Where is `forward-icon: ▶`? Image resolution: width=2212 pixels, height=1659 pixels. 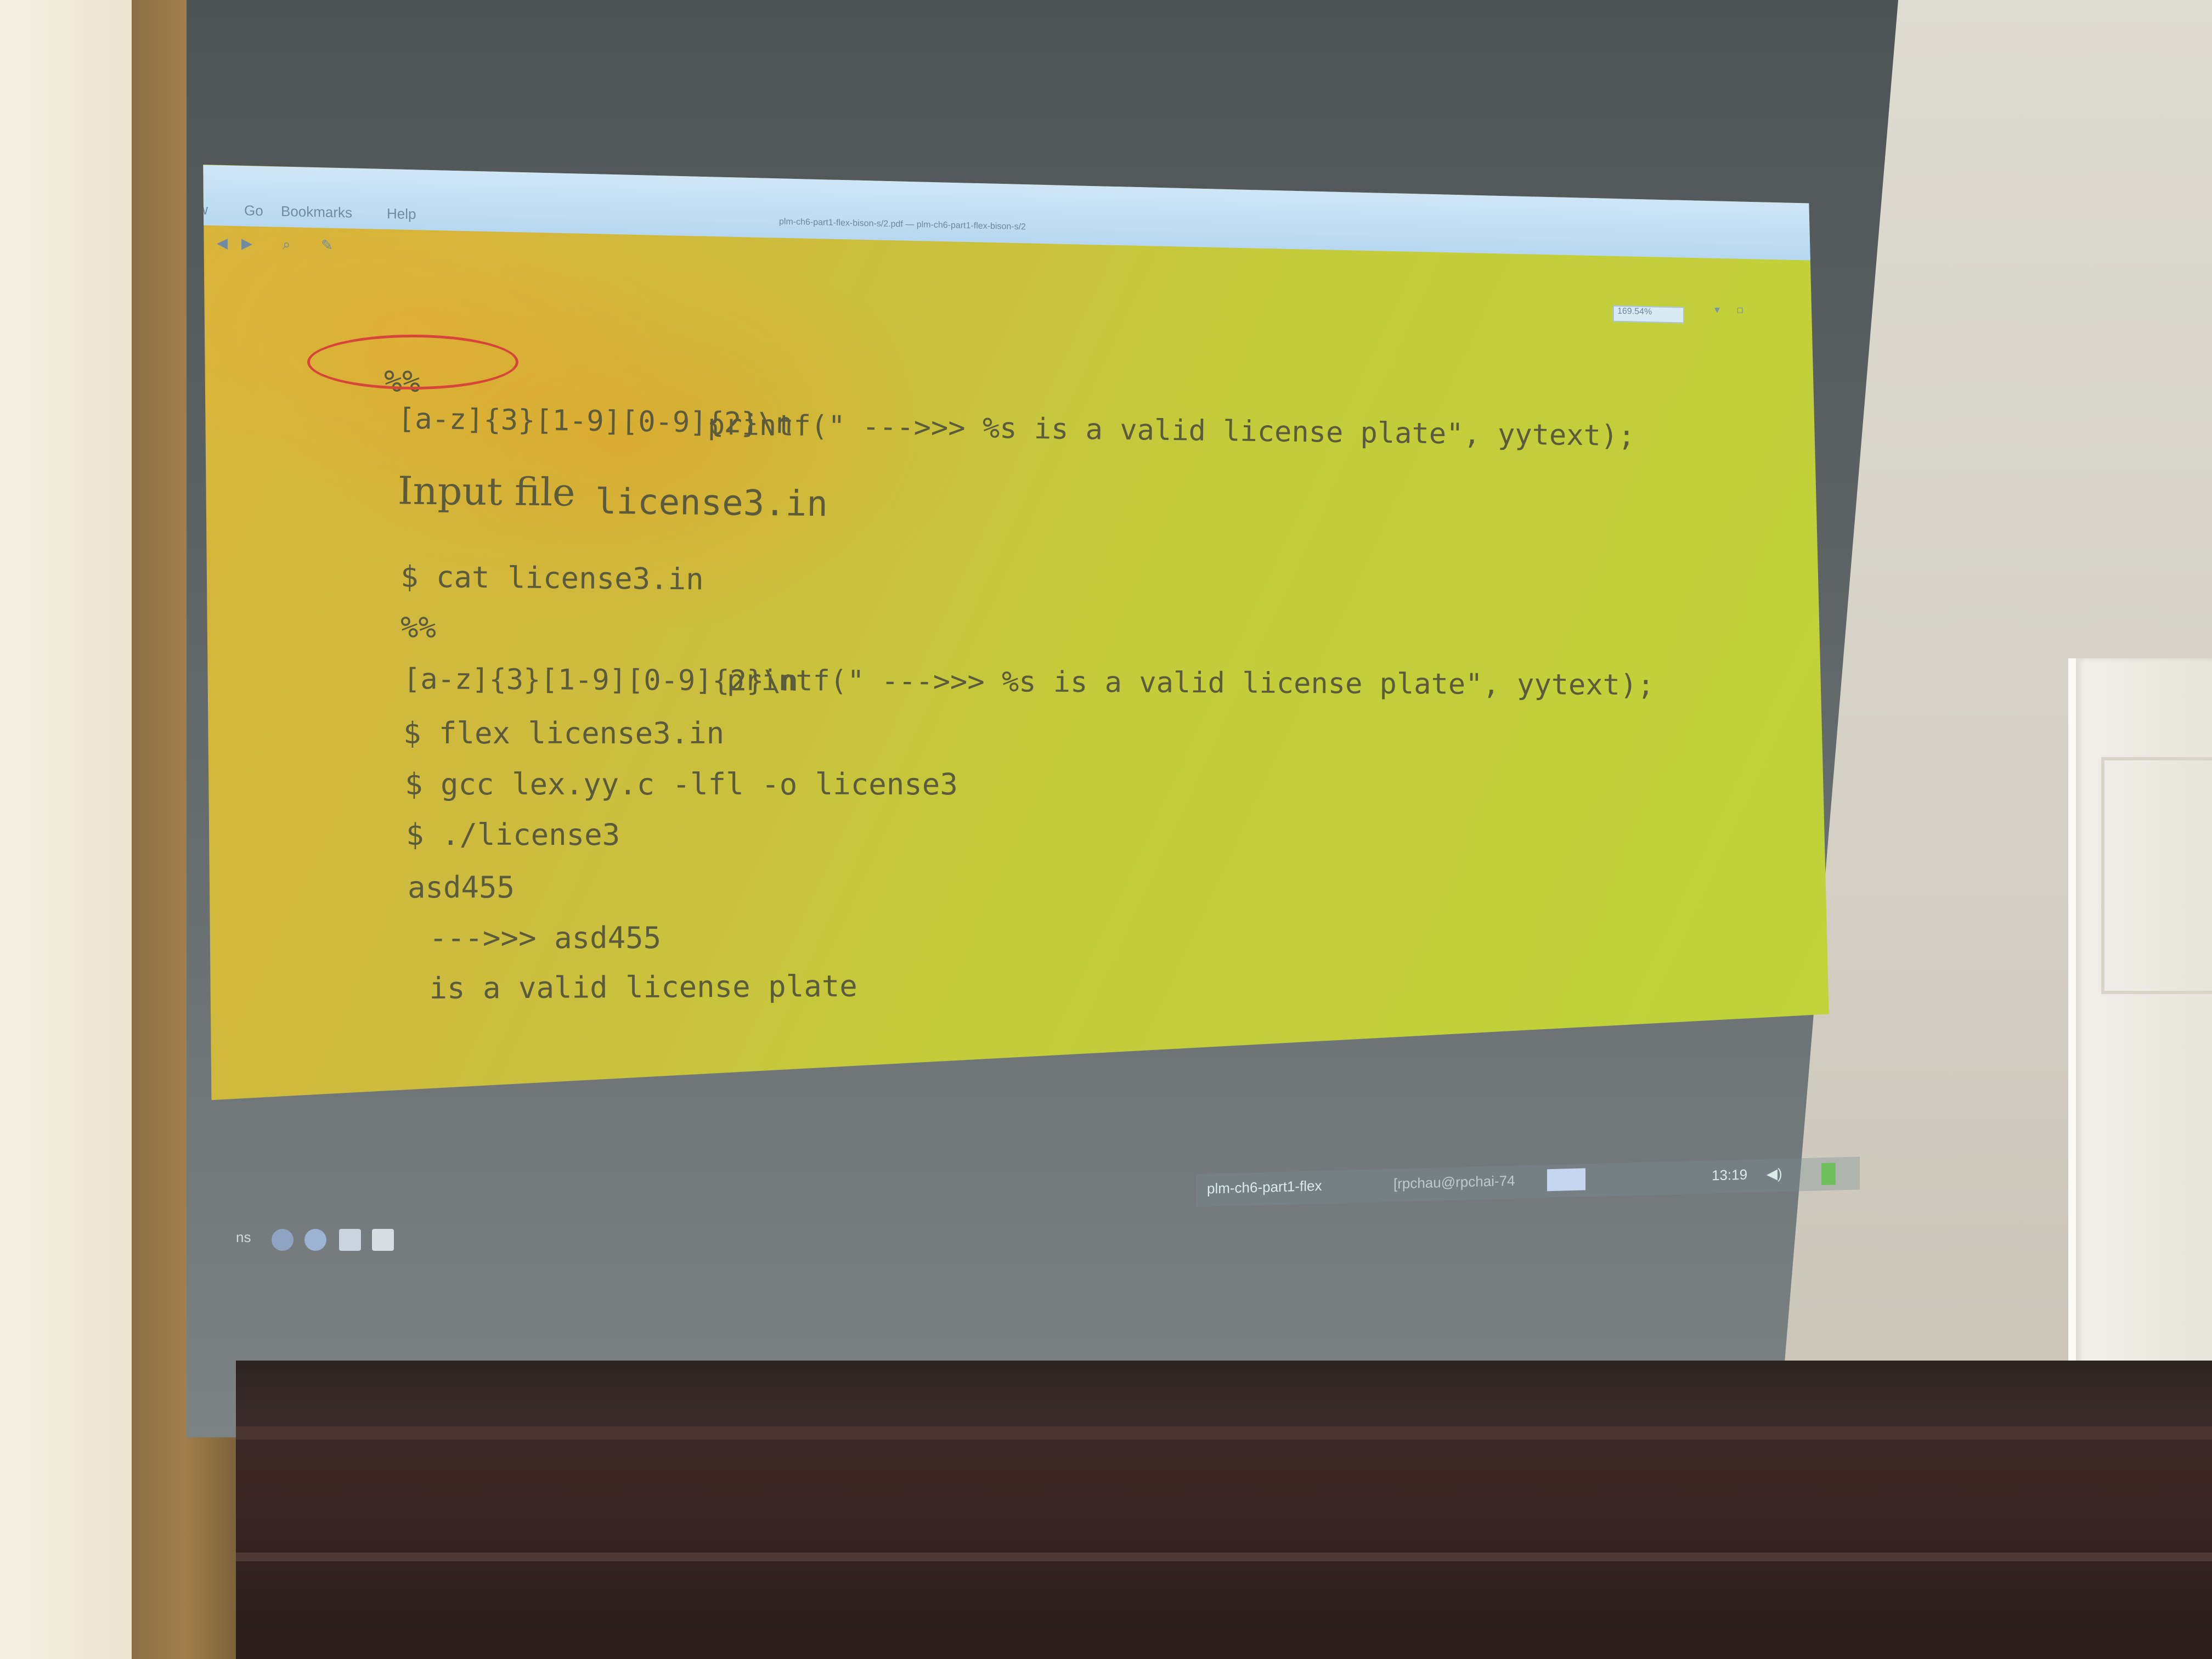
forward-icon: ▶ is located at coordinates (247, 244).